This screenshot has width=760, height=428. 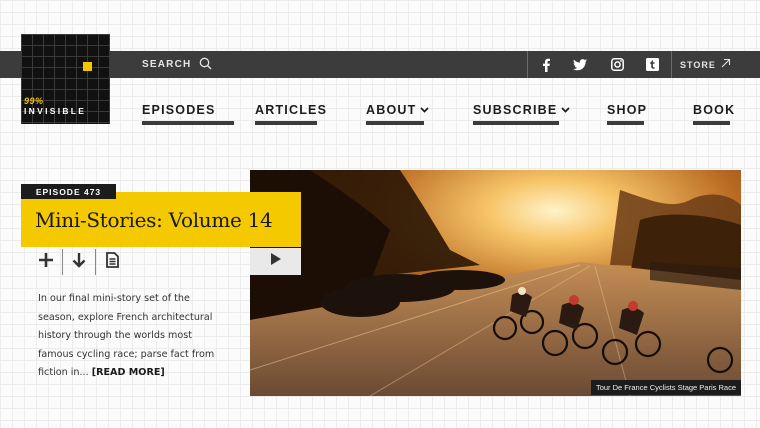 What do you see at coordinates (87, 66) in the screenshot?
I see `logo-square` at bounding box center [87, 66].